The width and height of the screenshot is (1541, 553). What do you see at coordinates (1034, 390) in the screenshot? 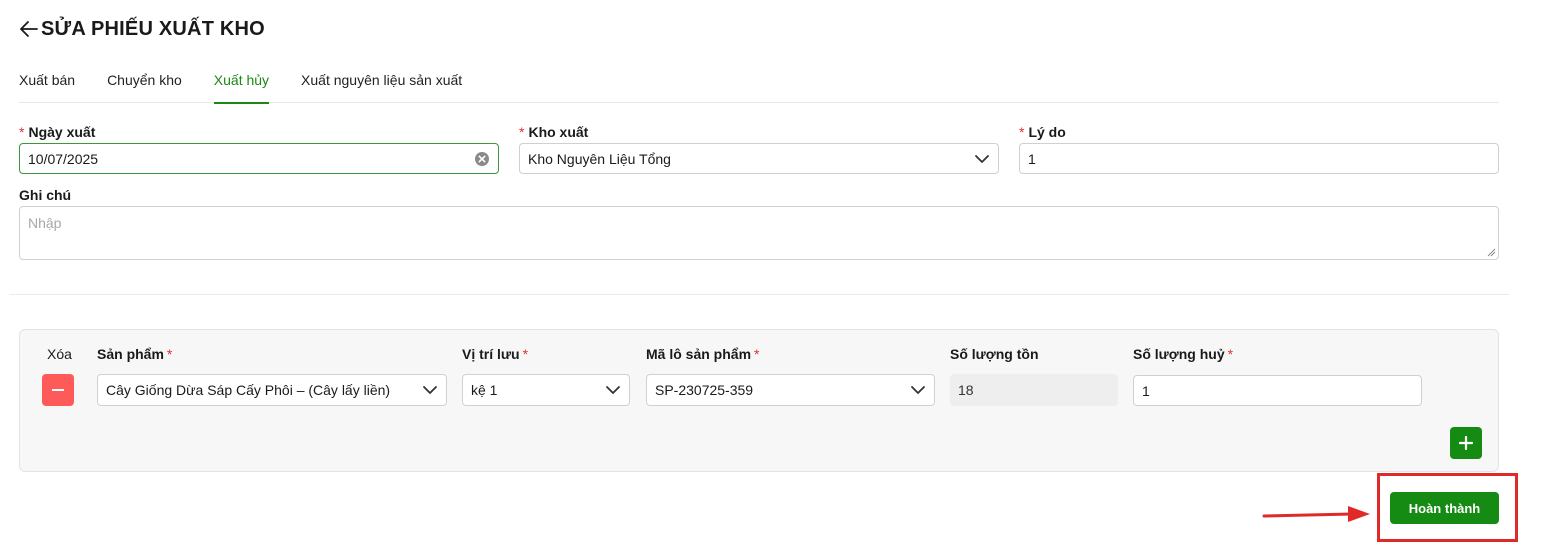
I see `so-luong-ton-value: 18` at bounding box center [1034, 390].